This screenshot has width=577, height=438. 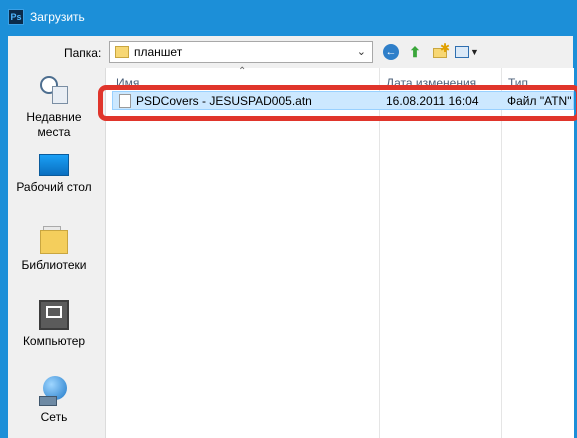 I want to click on libraries-icon, so click(x=54, y=240).